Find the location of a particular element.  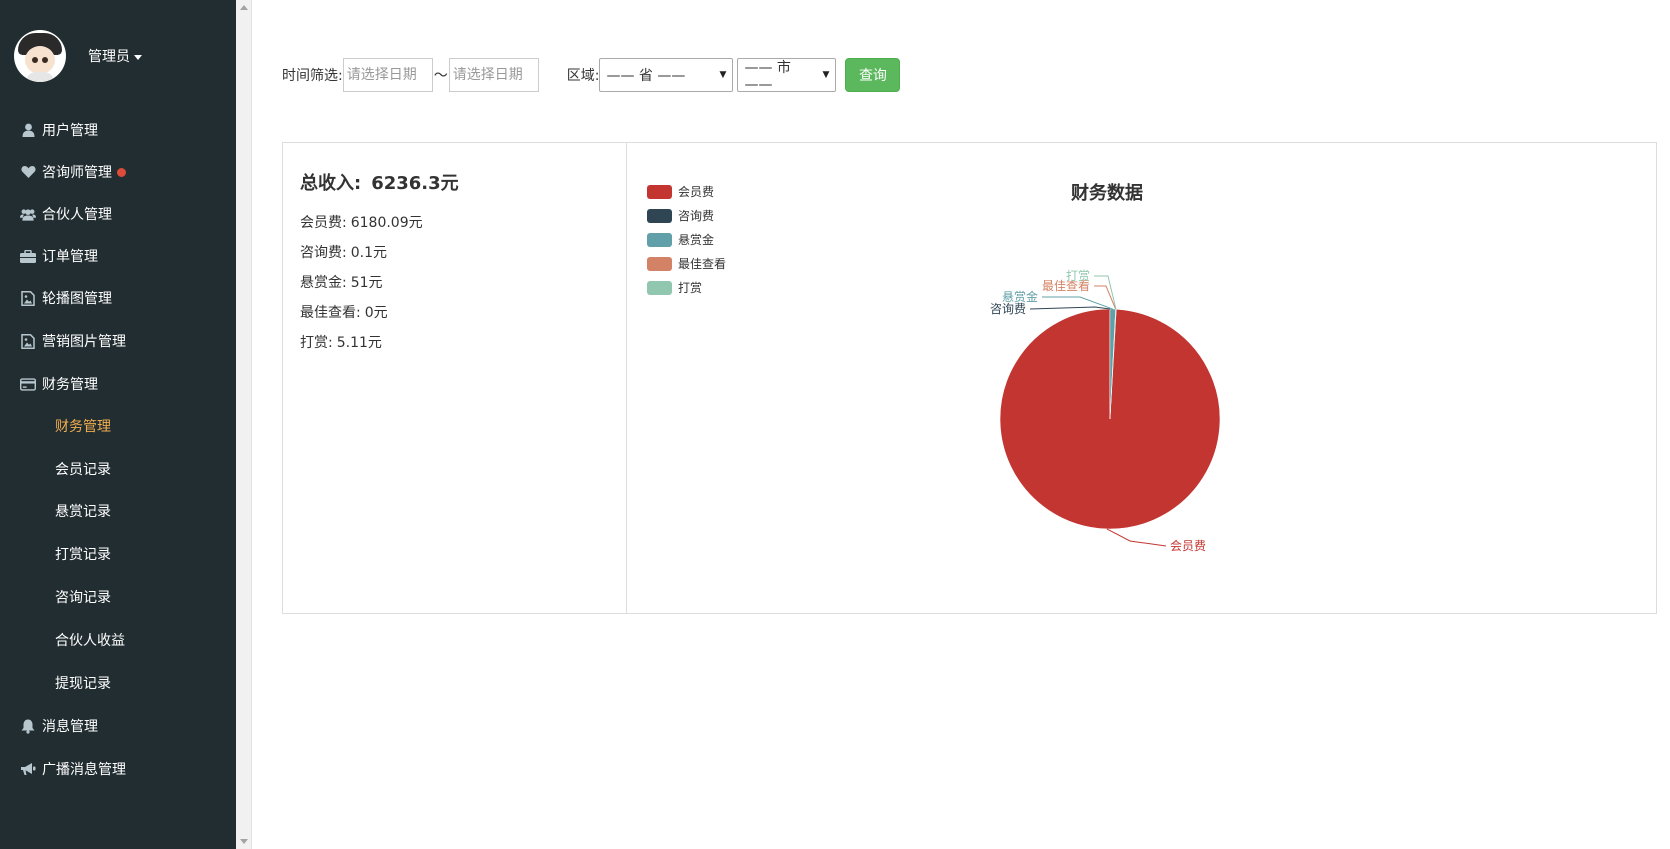

total-income-label: 总收入: is located at coordinates (331, 183).